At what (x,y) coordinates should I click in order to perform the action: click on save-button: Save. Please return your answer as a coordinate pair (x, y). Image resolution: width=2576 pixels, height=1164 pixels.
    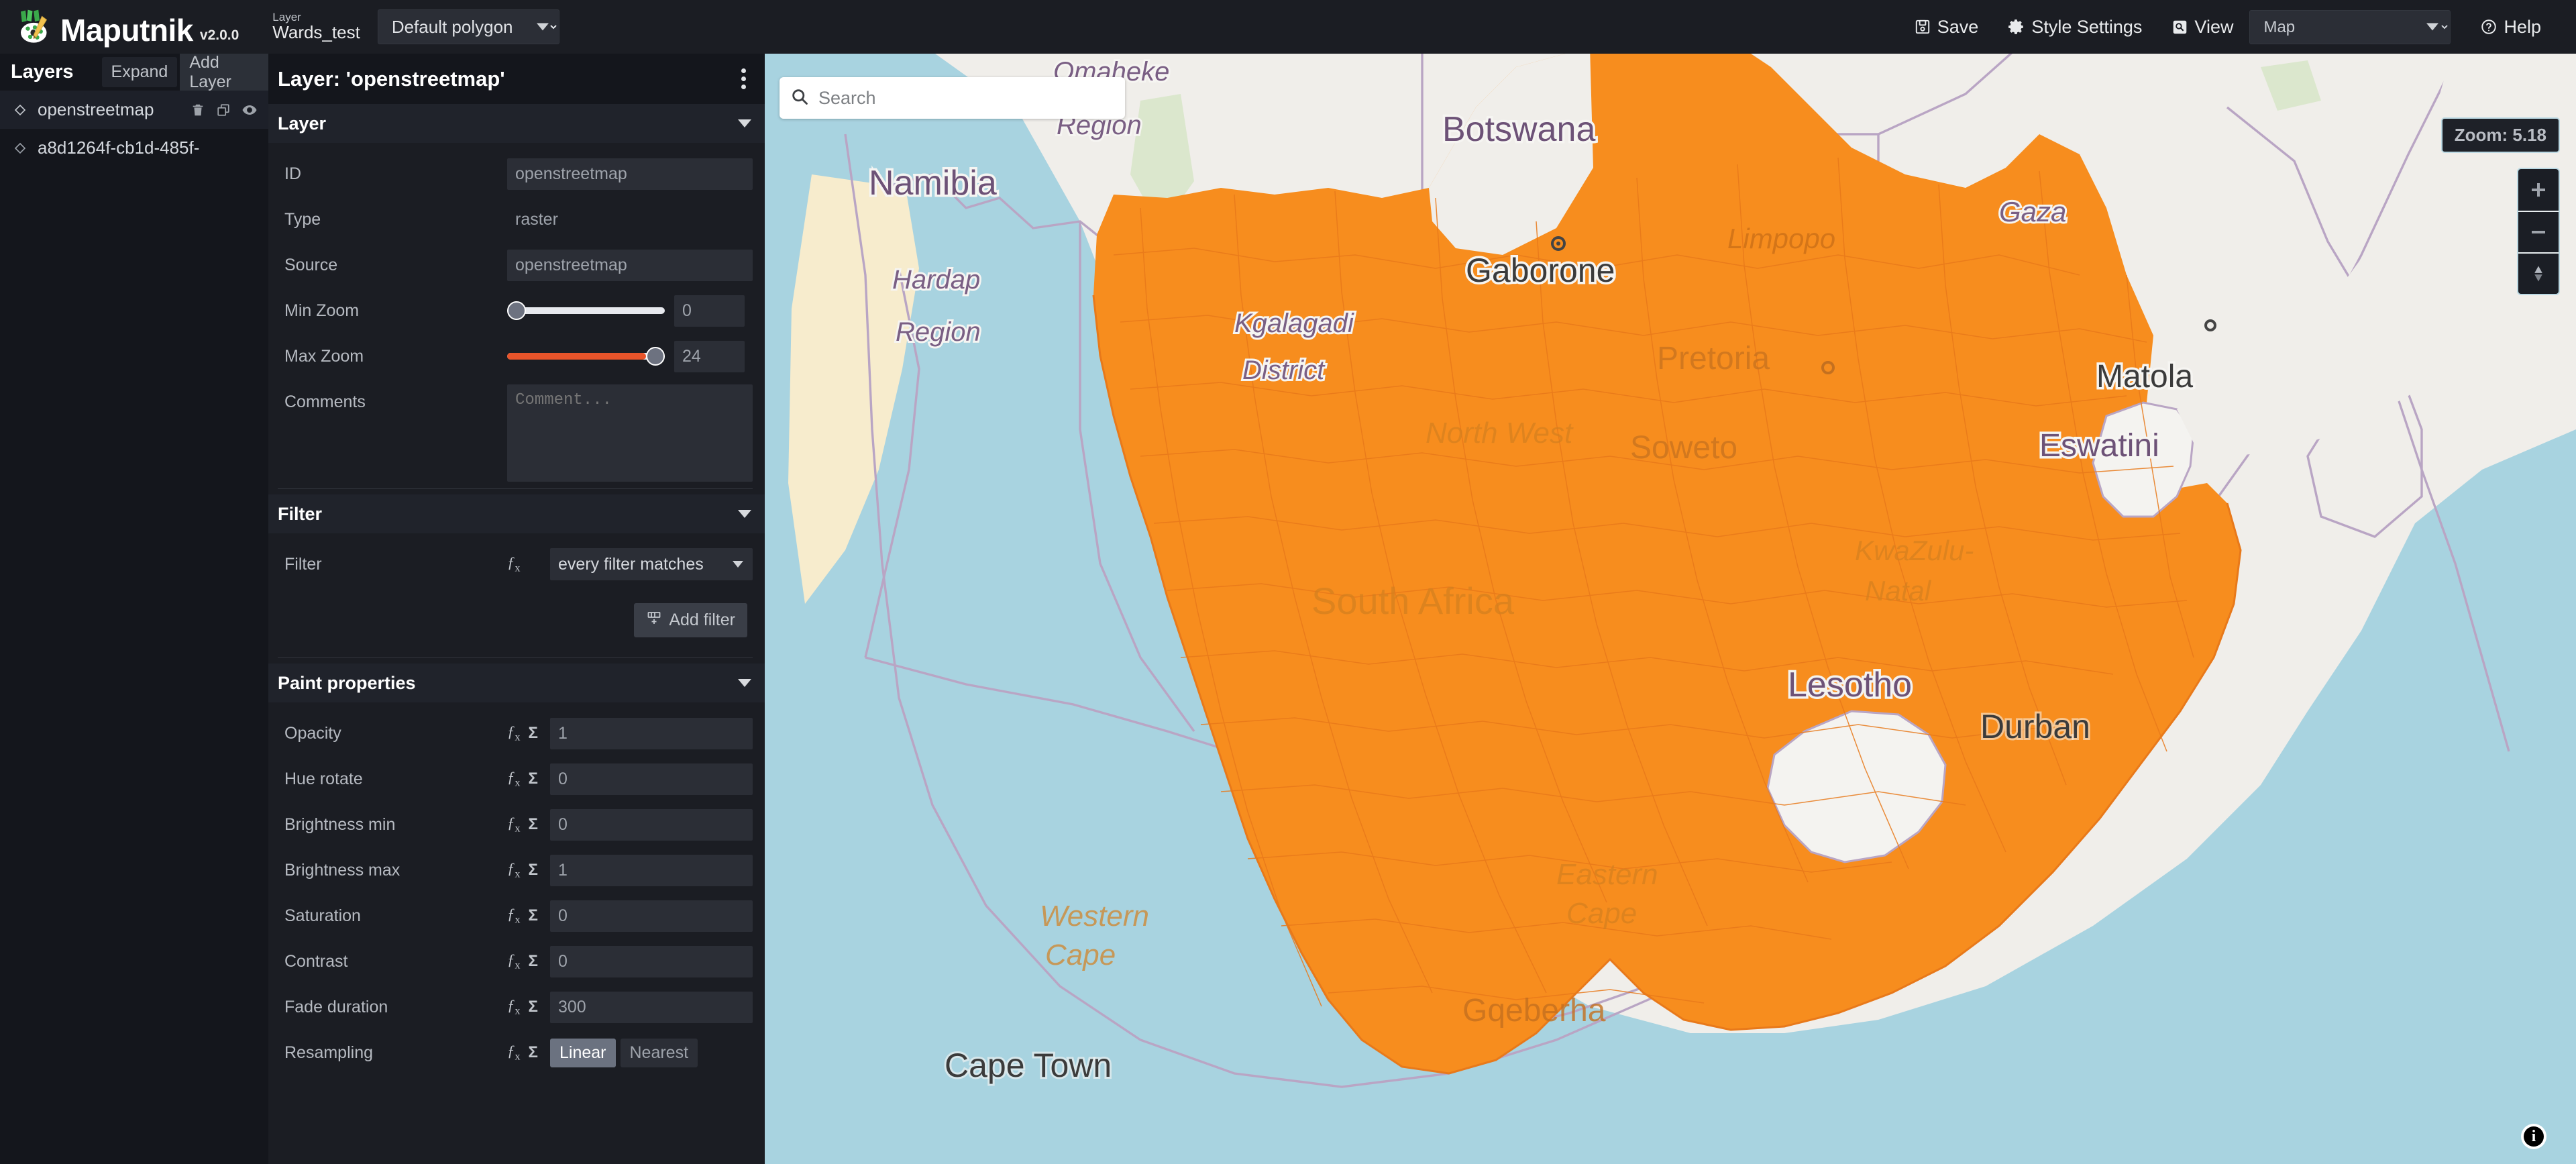
    Looking at the image, I should click on (1946, 27).